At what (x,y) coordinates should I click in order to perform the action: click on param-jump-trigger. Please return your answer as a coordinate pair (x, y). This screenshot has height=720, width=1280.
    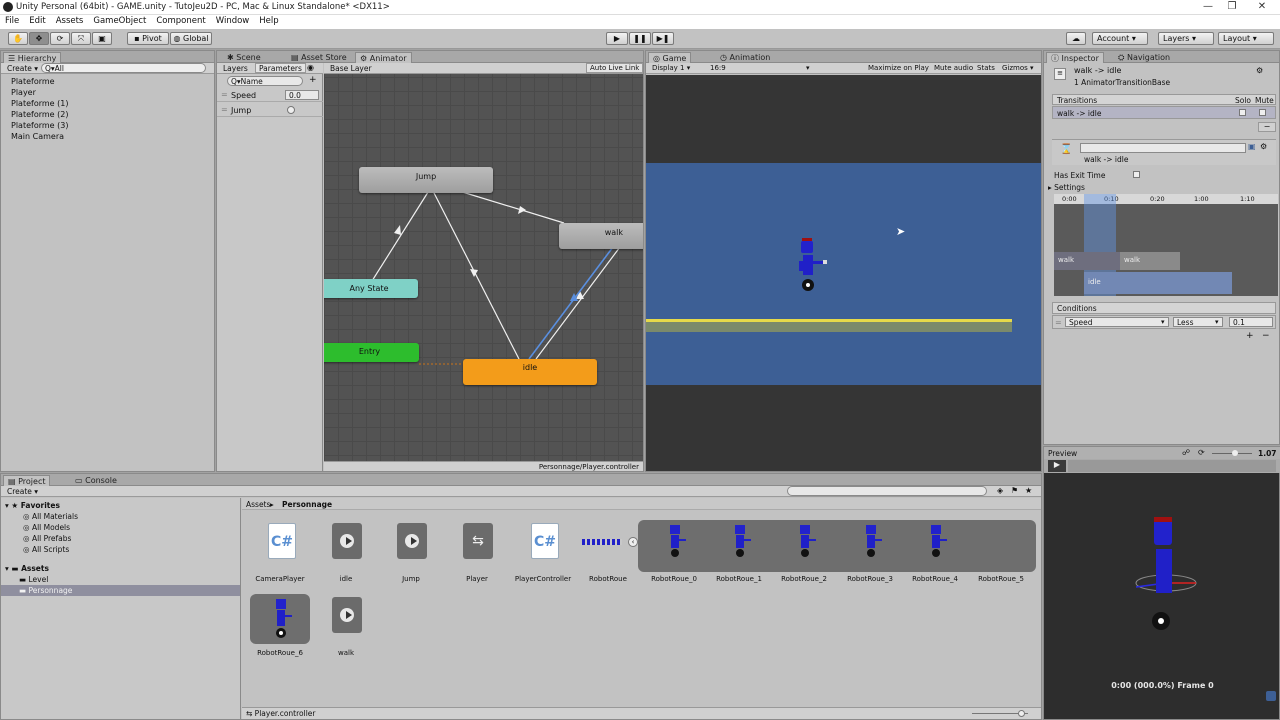
    Looking at the image, I should click on (291, 110).